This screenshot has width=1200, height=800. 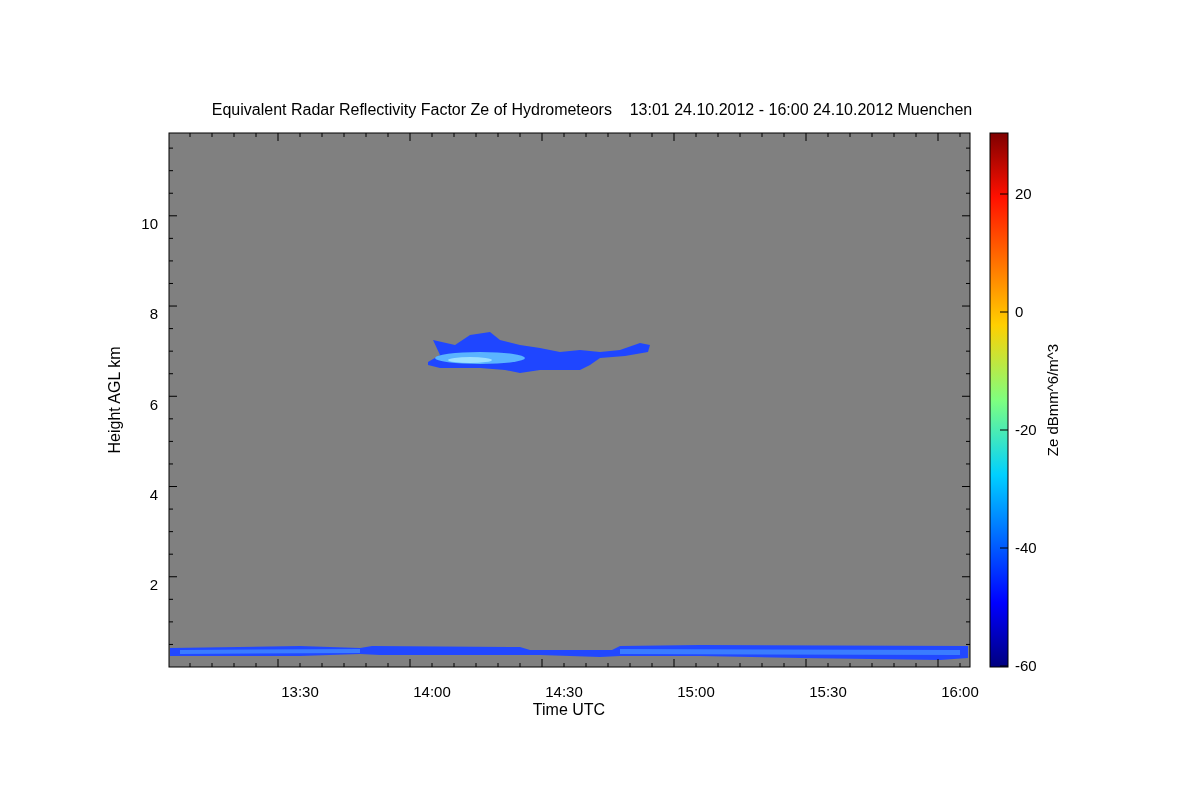 I want to click on y-tick-label: 6, so click(x=153, y=404).